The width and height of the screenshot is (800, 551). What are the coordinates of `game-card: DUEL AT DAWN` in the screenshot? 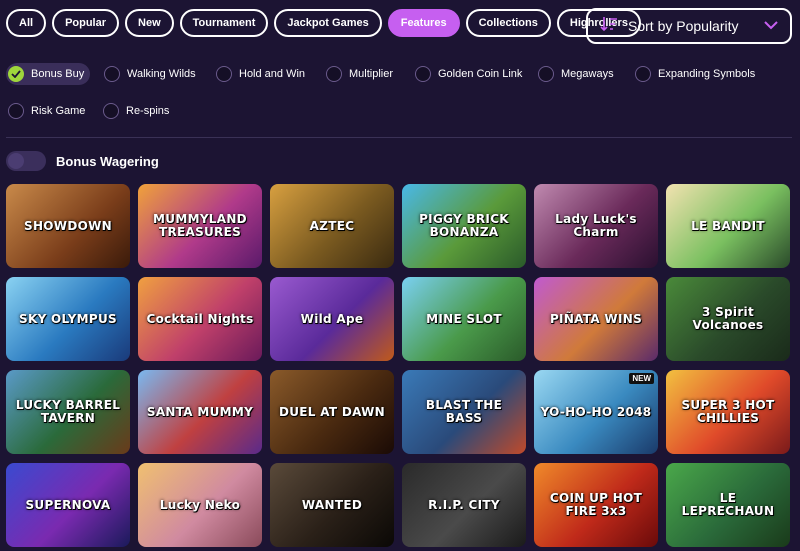 It's located at (332, 412).